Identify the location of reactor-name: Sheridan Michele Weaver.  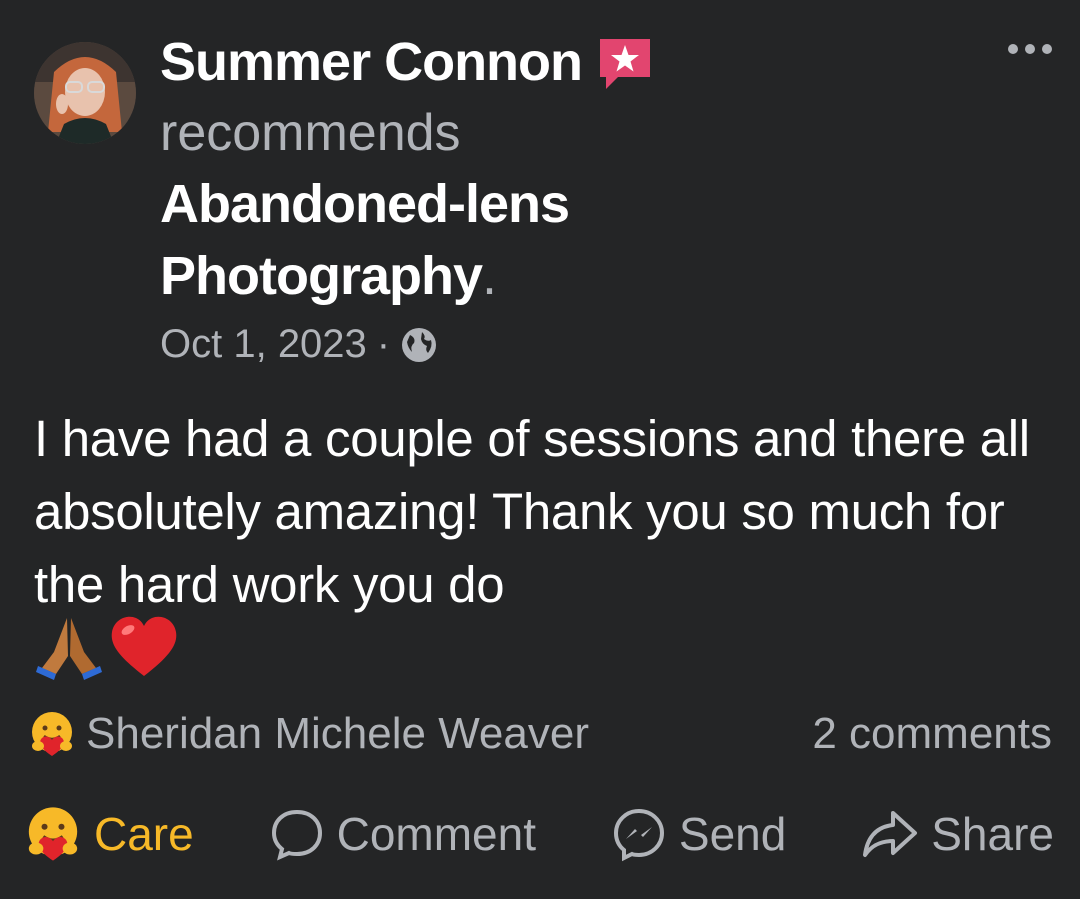
(337, 733).